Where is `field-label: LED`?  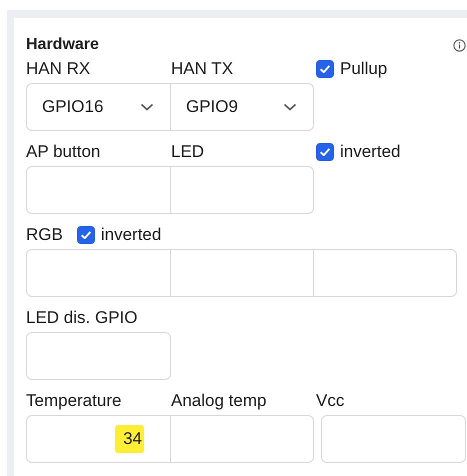
field-label: LED is located at coordinates (188, 152).